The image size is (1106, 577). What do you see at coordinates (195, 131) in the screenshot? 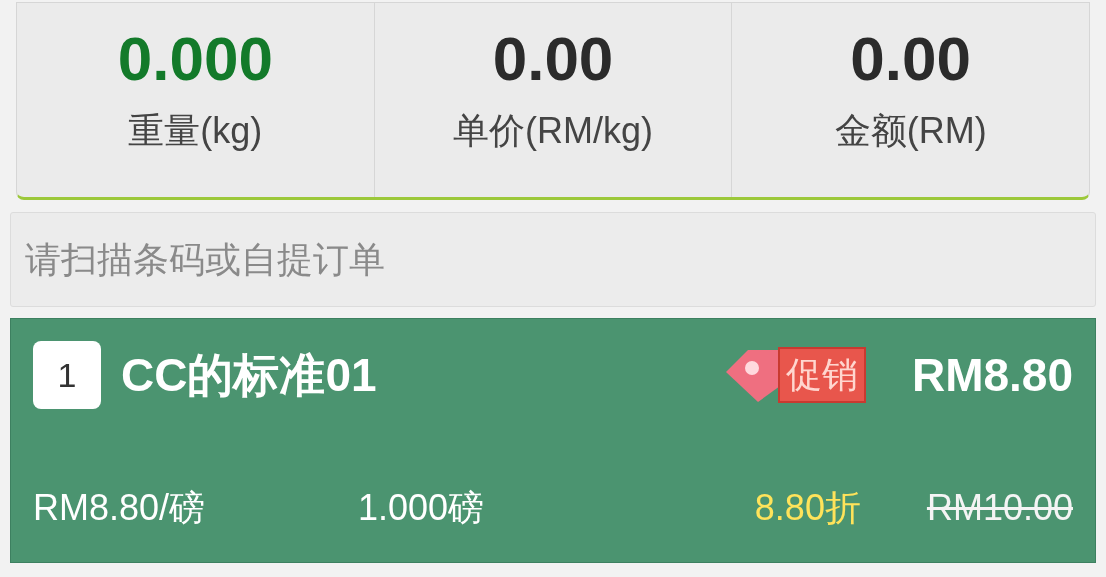
I see `readout-label: 重量(kg)` at bounding box center [195, 131].